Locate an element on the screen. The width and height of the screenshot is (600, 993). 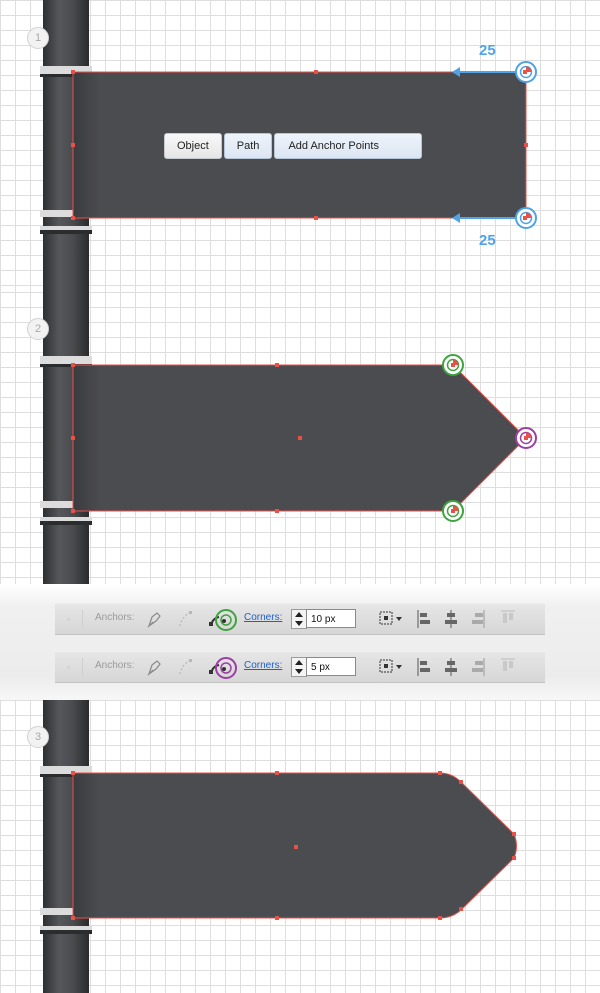
menu-path: Object Path Add Anchor Points is located at coordinates (294, 146).